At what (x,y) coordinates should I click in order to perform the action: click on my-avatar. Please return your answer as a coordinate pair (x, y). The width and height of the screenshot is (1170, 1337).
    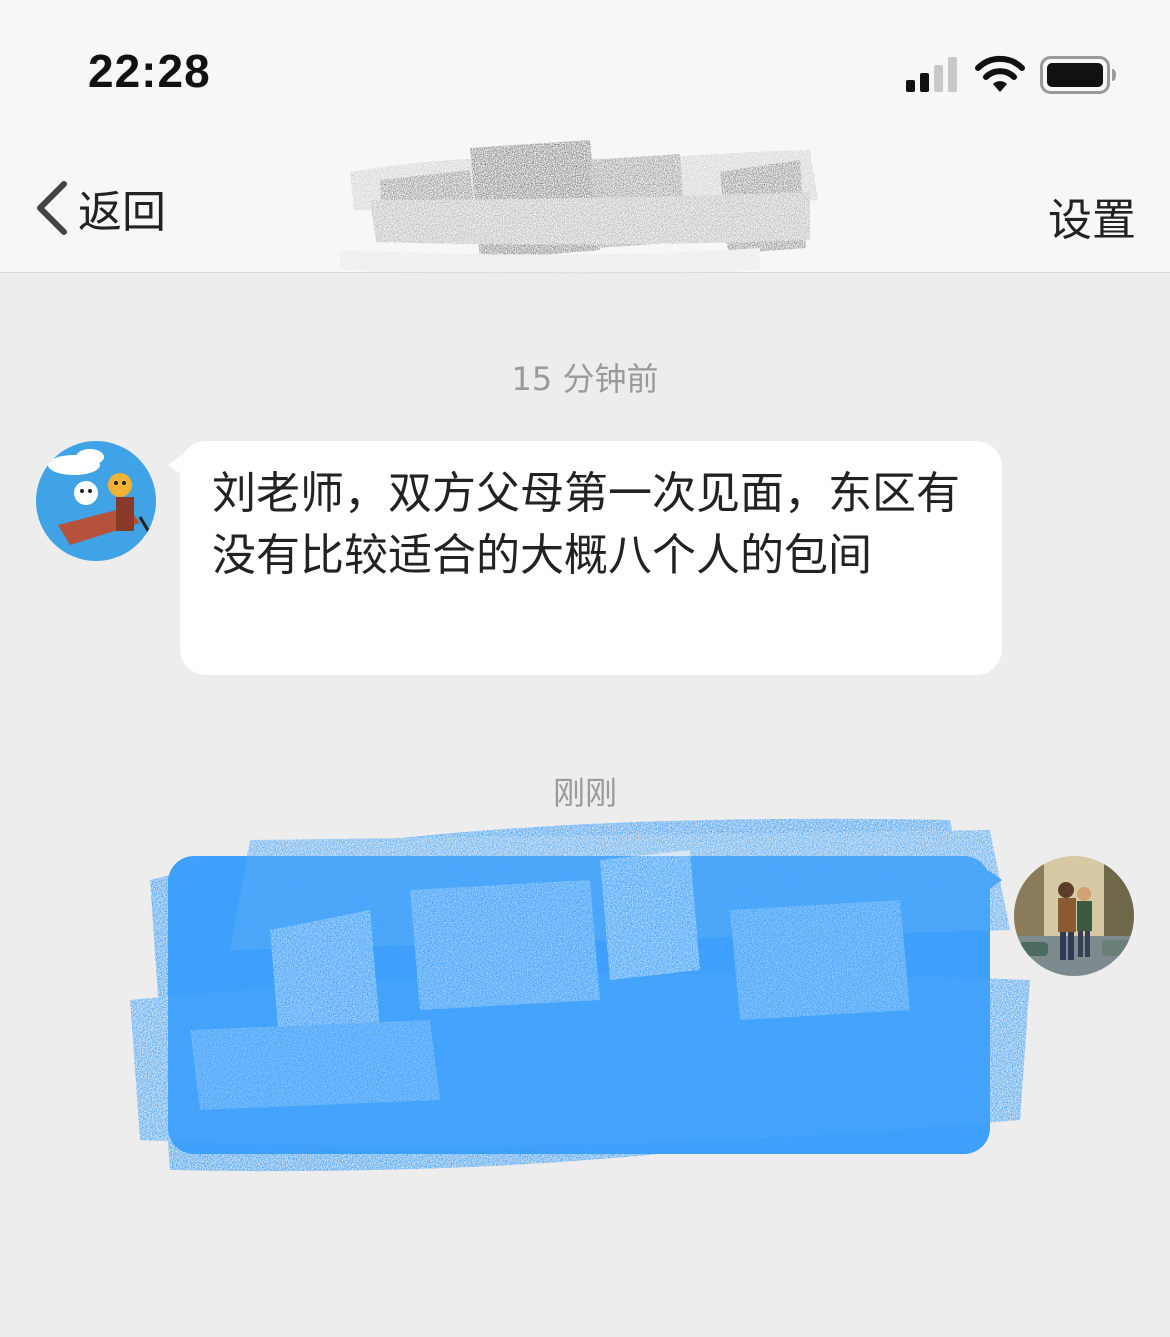
    Looking at the image, I should click on (1074, 916).